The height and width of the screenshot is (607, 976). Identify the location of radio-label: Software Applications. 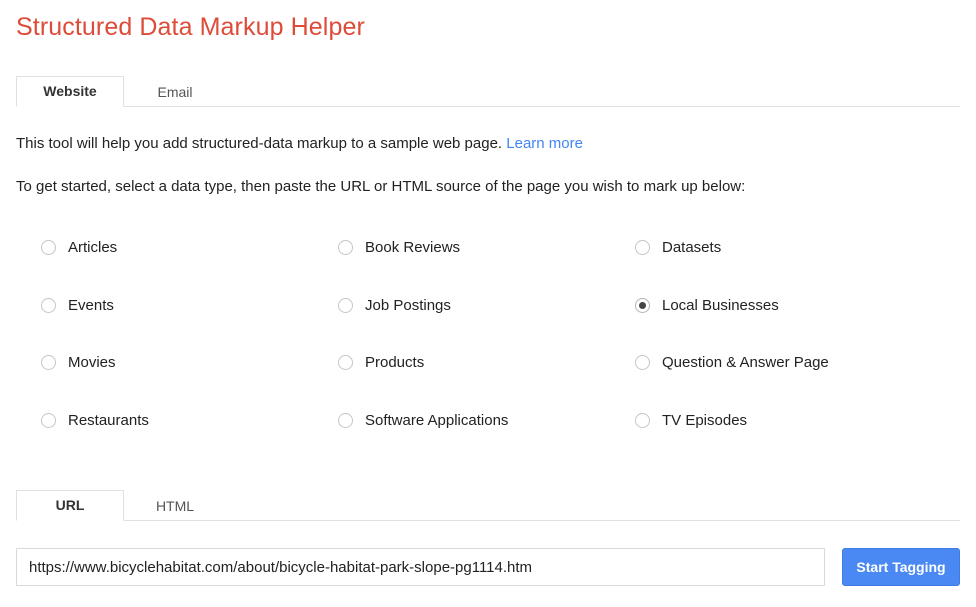
(437, 420).